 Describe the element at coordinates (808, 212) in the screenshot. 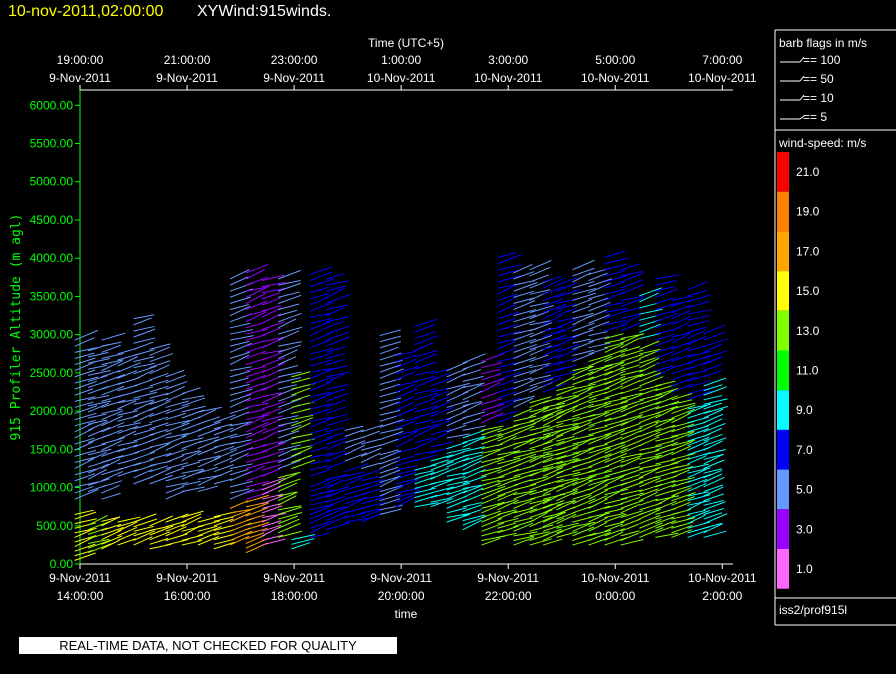

I see `speed-legend-label: 19.0` at that location.